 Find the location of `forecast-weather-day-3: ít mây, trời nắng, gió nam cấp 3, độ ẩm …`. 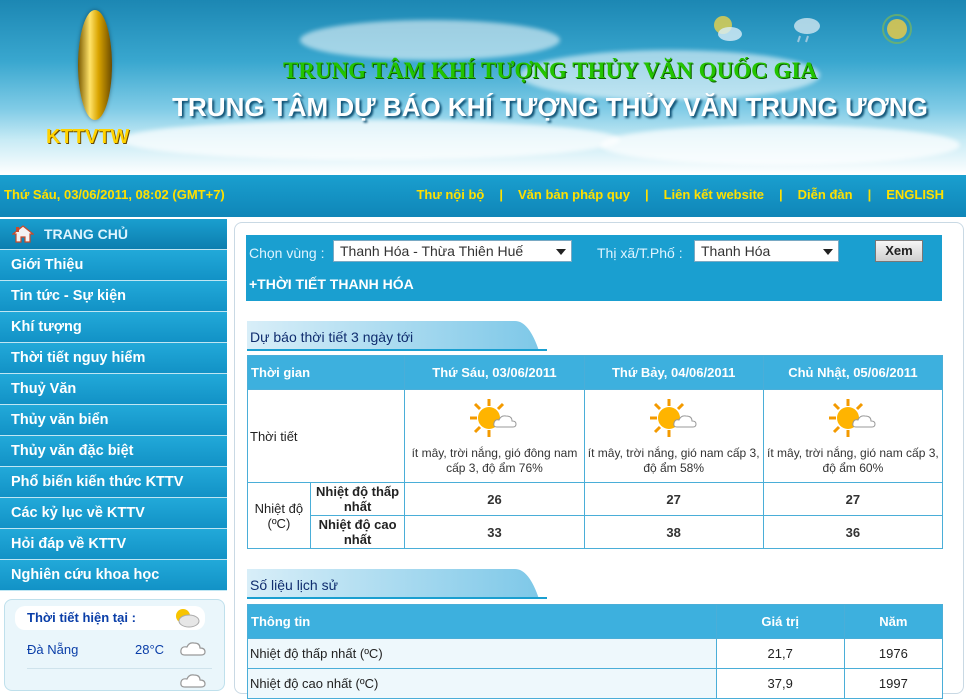

forecast-weather-day-3: ít mây, trời nắng, gió nam cấp 3, độ ẩm … is located at coordinates (853, 436).